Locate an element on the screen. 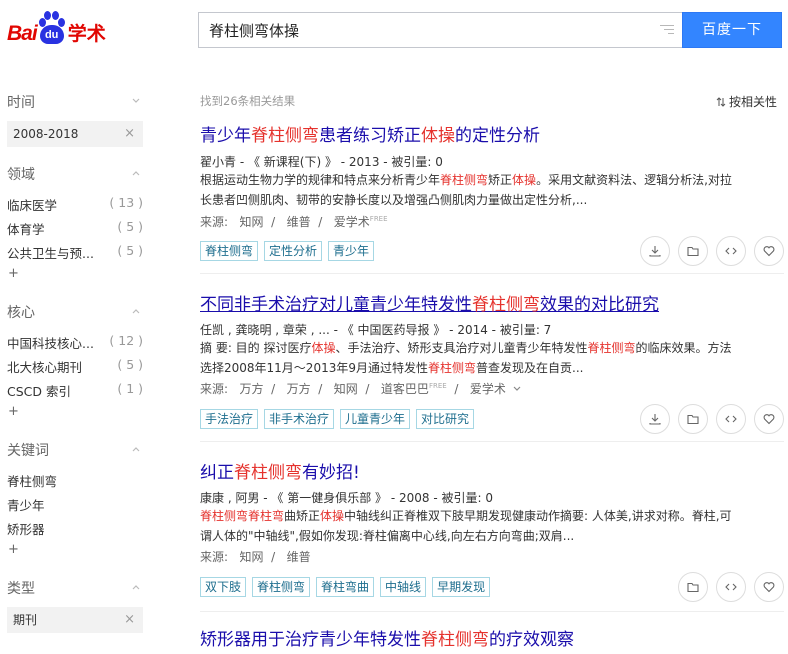  core-item-name: CSCD 索引 is located at coordinates (39, 391).